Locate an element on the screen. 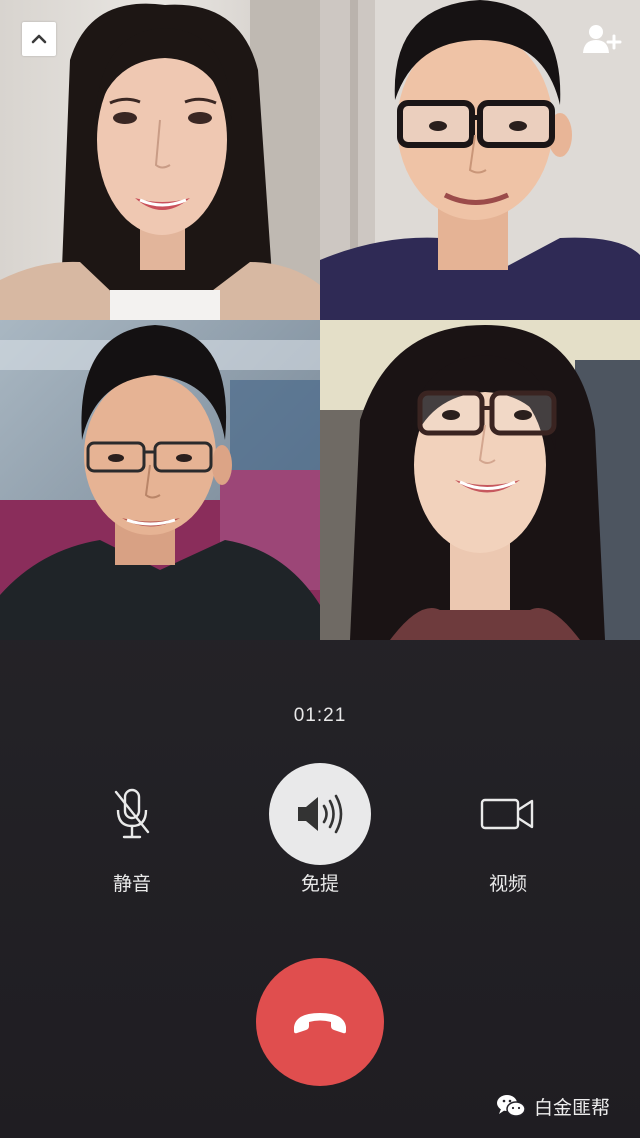 This screenshot has width=640, height=1138. watermark: 白金匪帮 is located at coordinates (553, 1106).